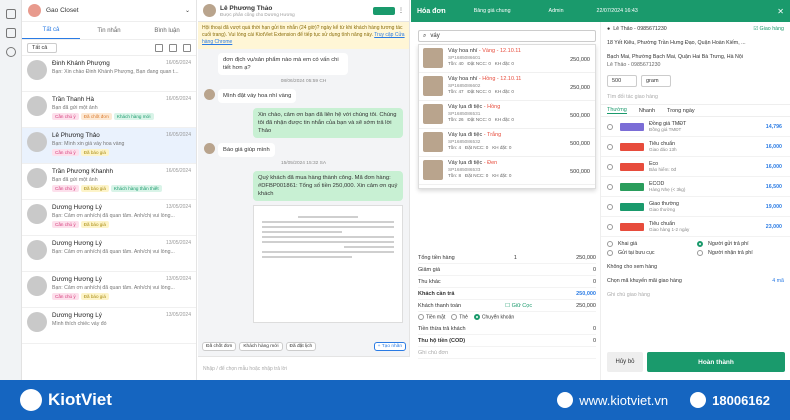 The width and height of the screenshot is (790, 420). What do you see at coordinates (650, 244) in the screenshot?
I see `option-declare: Khai giá` at bounding box center [650, 244].